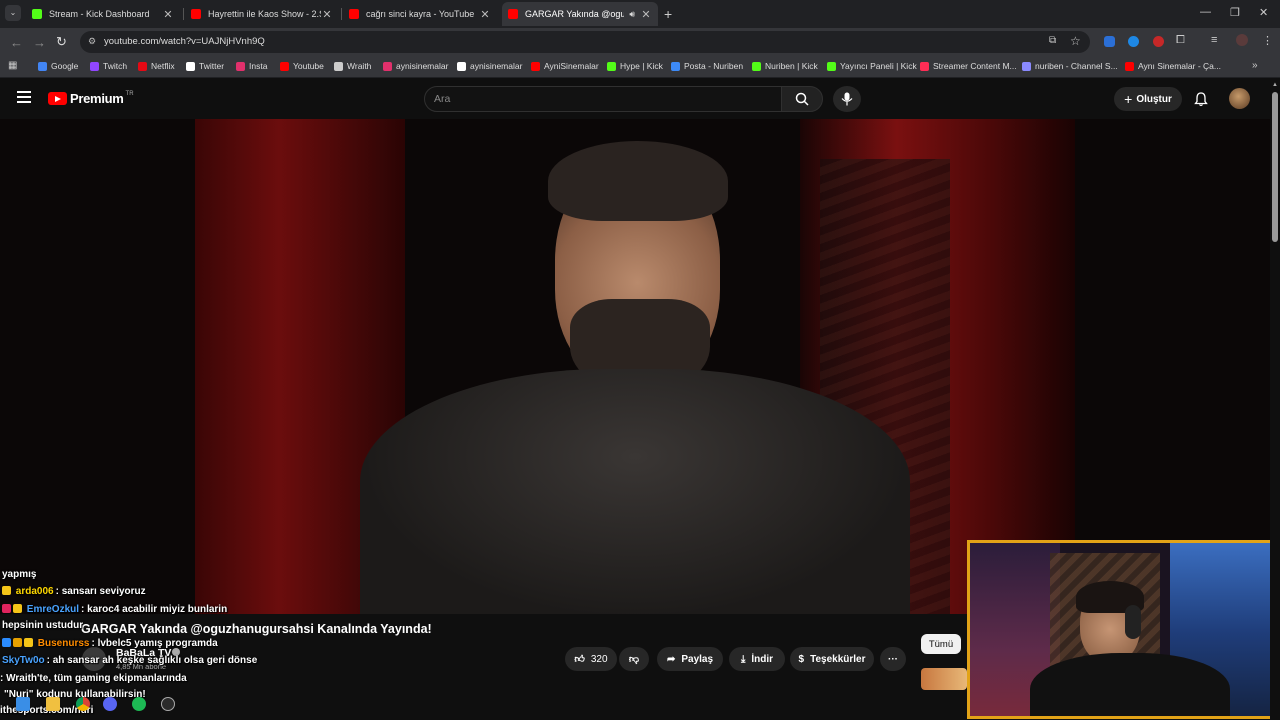  Describe the element at coordinates (1205, 12) in the screenshot. I see `minimize-icon: —` at that location.